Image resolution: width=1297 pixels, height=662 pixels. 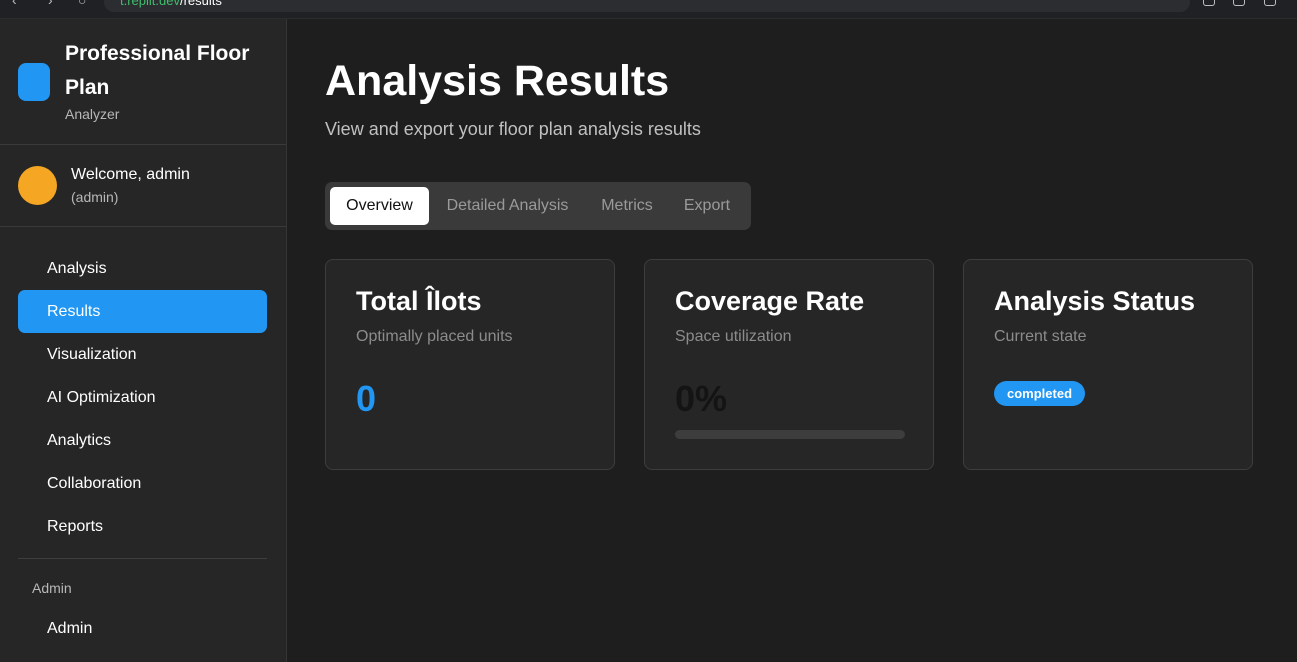 I want to click on back-icon: ‹, so click(x=14, y=4).